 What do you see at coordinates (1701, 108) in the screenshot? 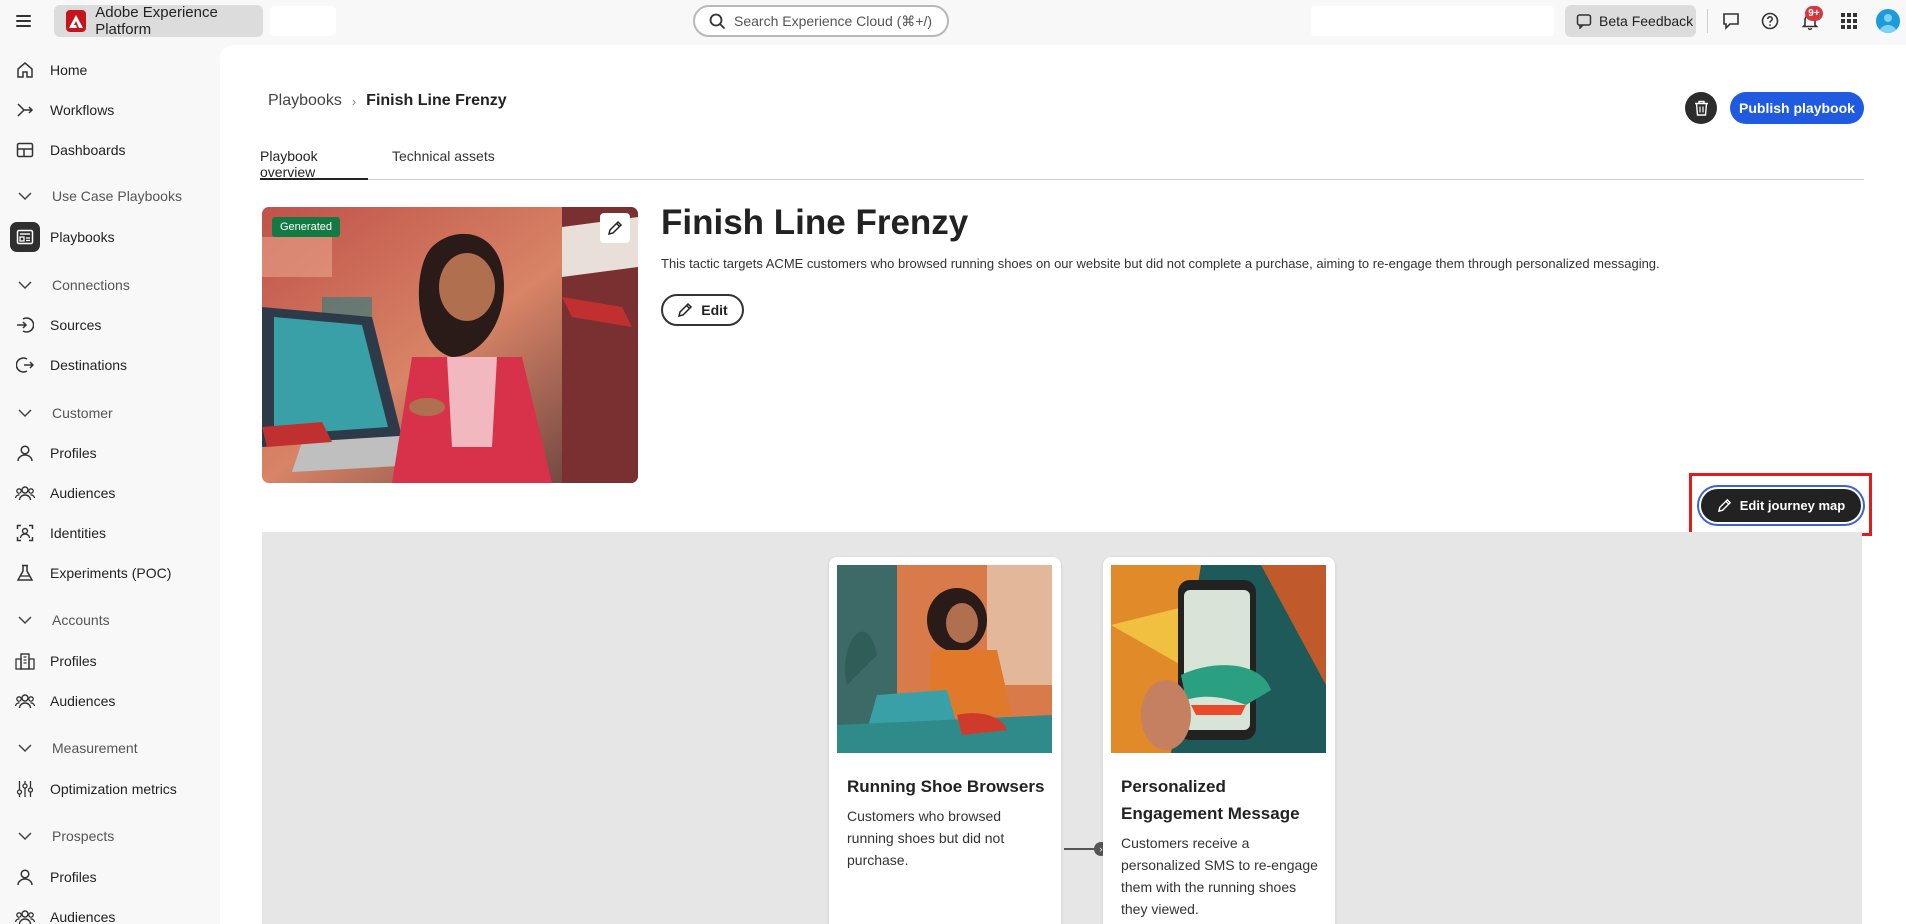
I see `delete-button` at bounding box center [1701, 108].